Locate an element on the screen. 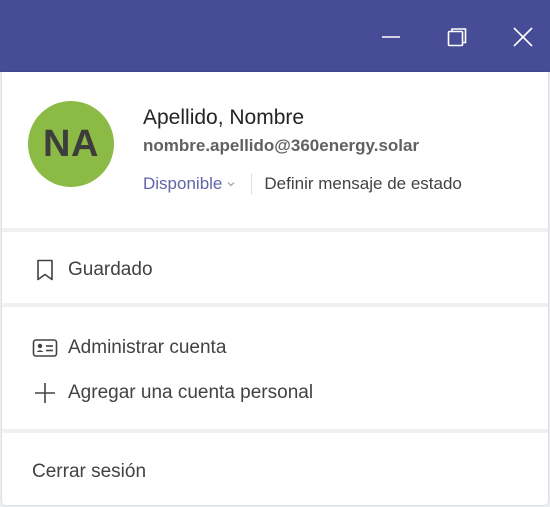  menu-item-saved: Guardado is located at coordinates (275, 270).